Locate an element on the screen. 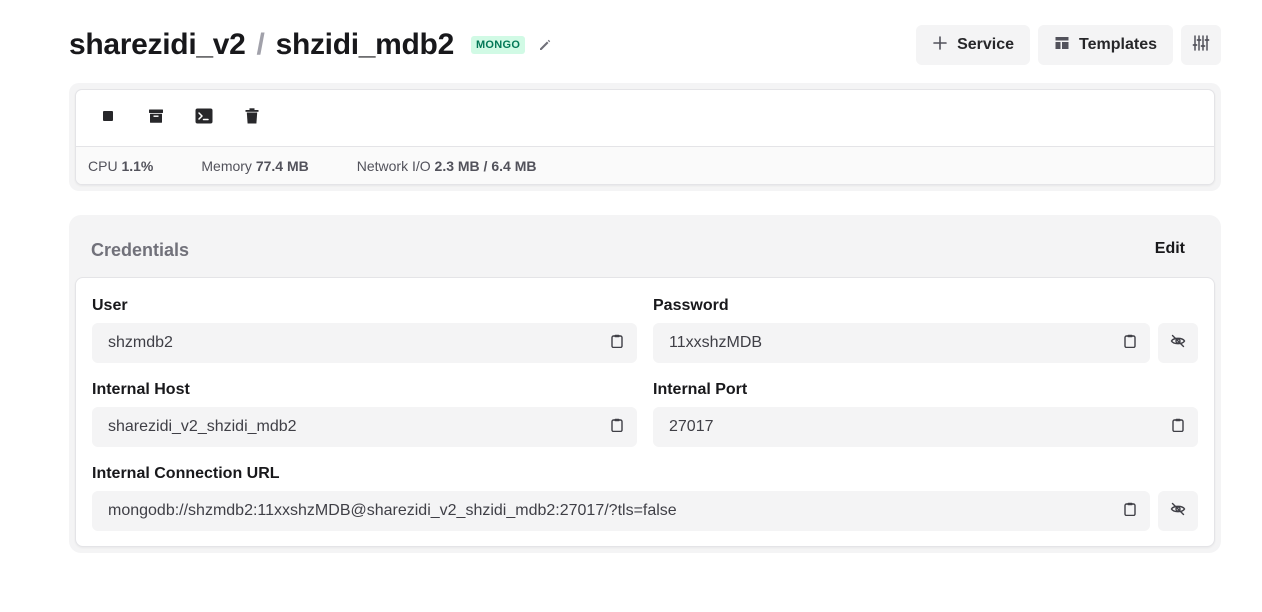 The height and width of the screenshot is (612, 1262). pencil-icon is located at coordinates (545, 45).